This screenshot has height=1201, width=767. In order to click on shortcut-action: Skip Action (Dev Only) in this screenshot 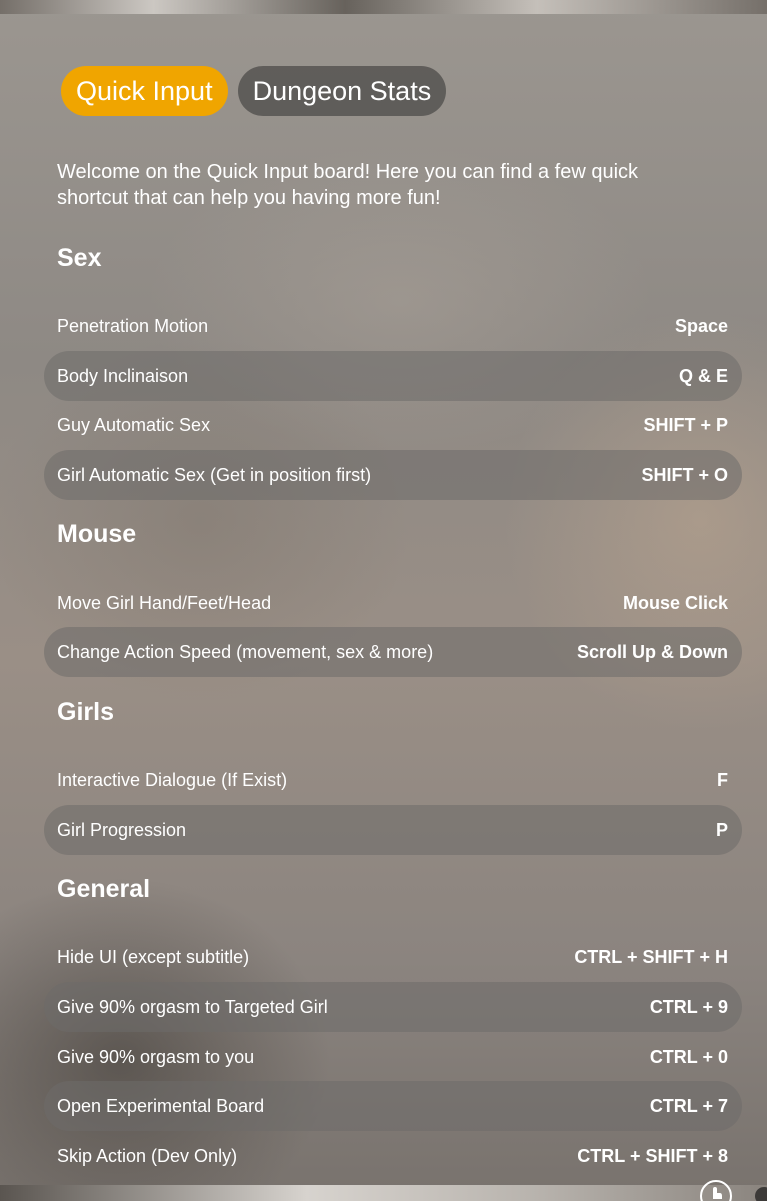, I will do `click(147, 1155)`.